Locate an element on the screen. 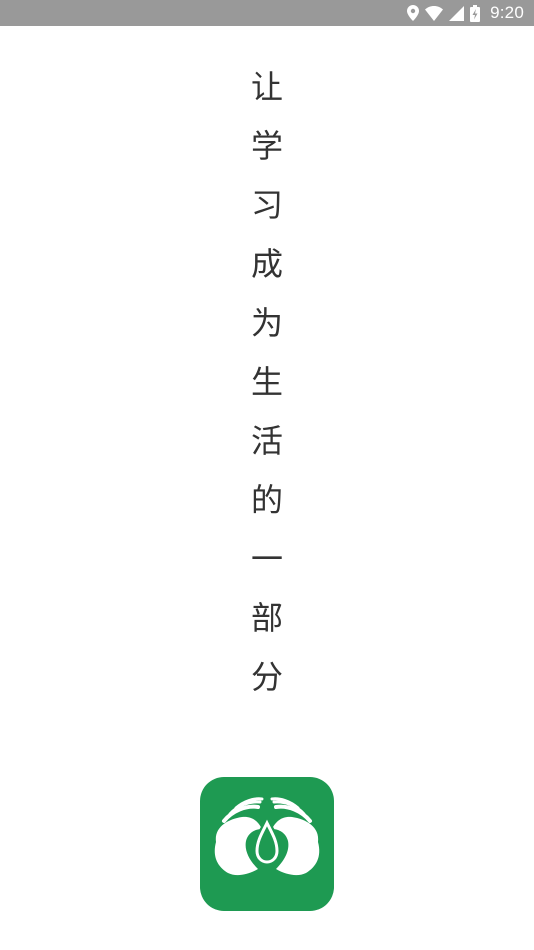 The height and width of the screenshot is (950, 534). slogan-char: 为 is located at coordinates (266, 323).